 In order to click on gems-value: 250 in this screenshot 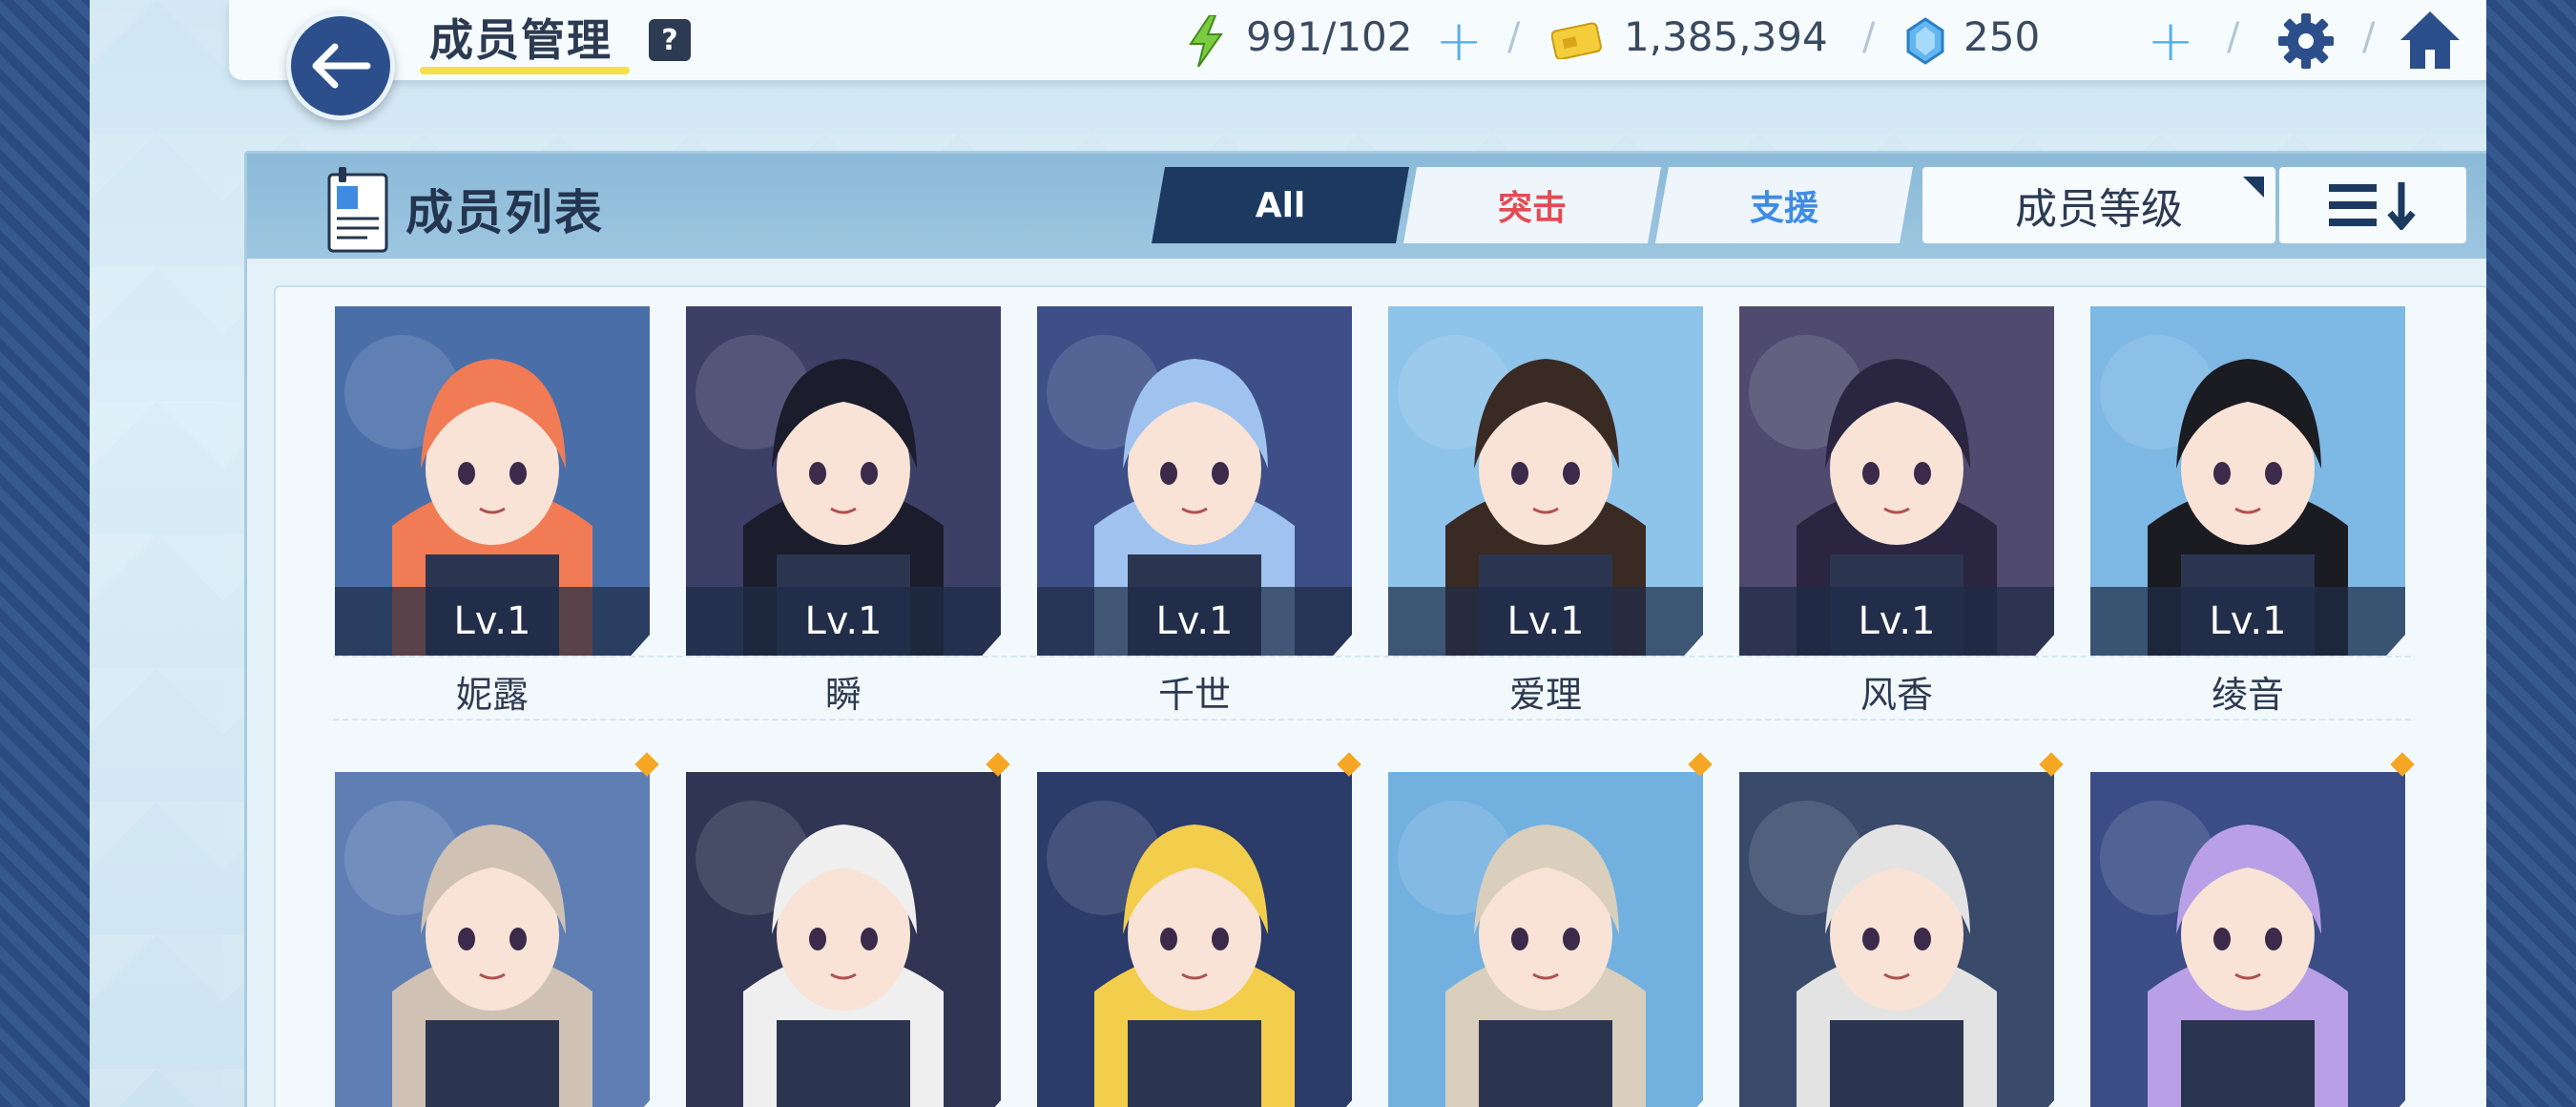, I will do `click(2002, 37)`.